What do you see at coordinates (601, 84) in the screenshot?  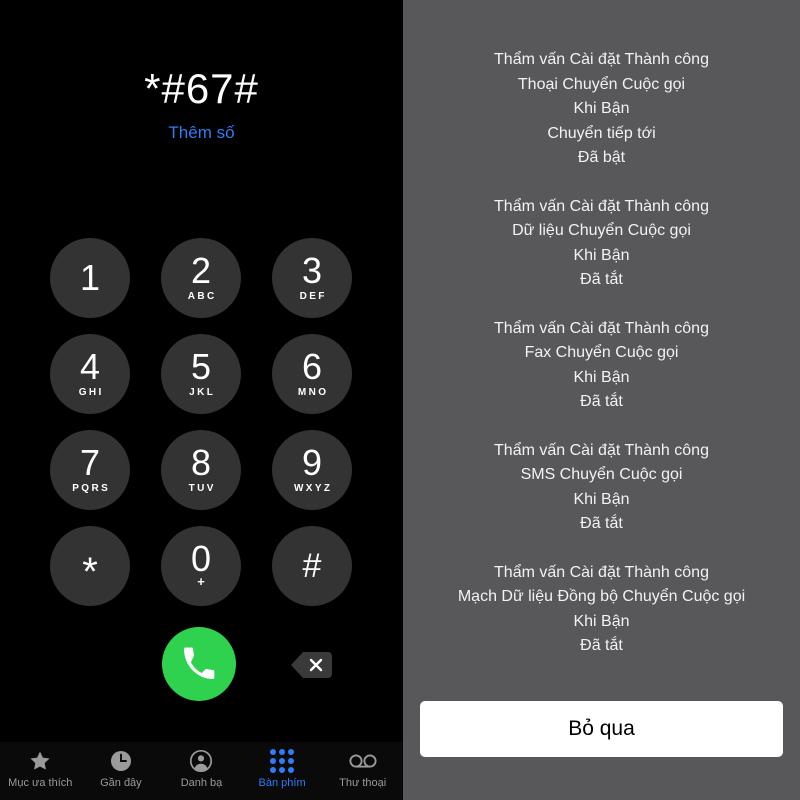 I see `ussd-message-line: Thoại Chuyển Cuộc gọi` at bounding box center [601, 84].